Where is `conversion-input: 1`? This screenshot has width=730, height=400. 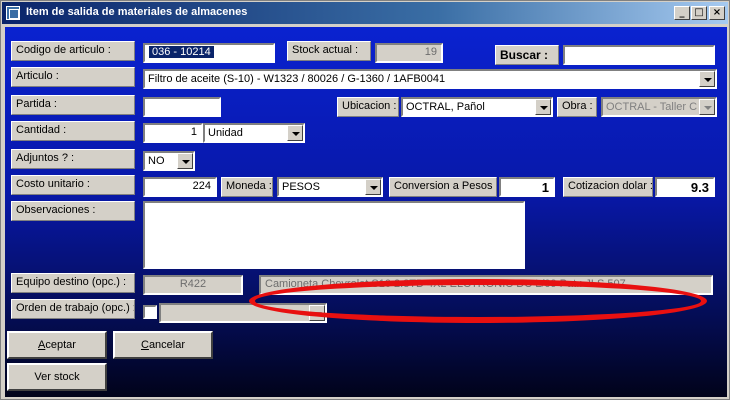
conversion-input: 1 is located at coordinates (527, 187).